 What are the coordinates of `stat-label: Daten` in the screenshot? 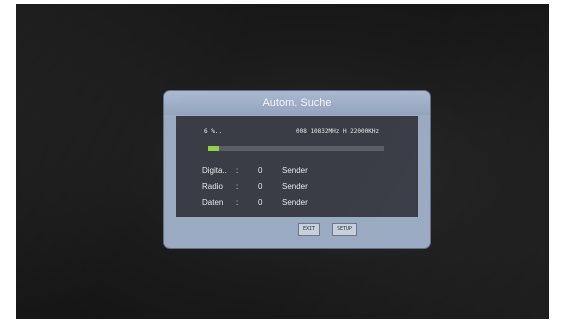 It's located at (213, 202).